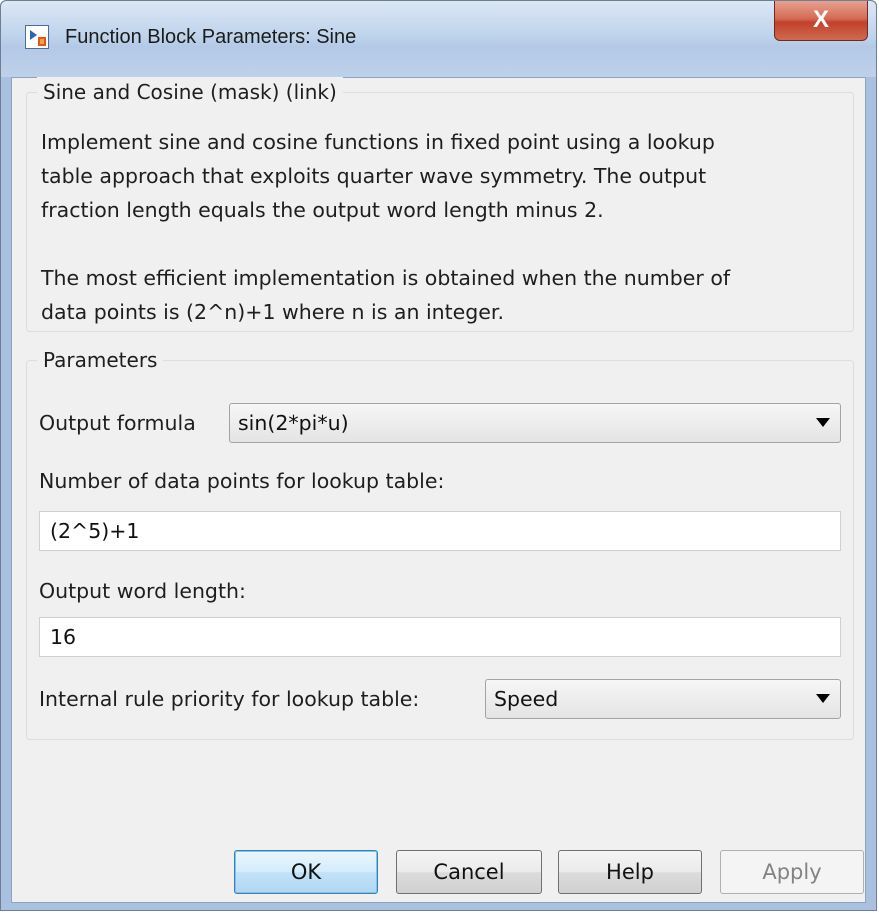 The image size is (879, 913). I want to click on apply-button: Apply, so click(792, 872).